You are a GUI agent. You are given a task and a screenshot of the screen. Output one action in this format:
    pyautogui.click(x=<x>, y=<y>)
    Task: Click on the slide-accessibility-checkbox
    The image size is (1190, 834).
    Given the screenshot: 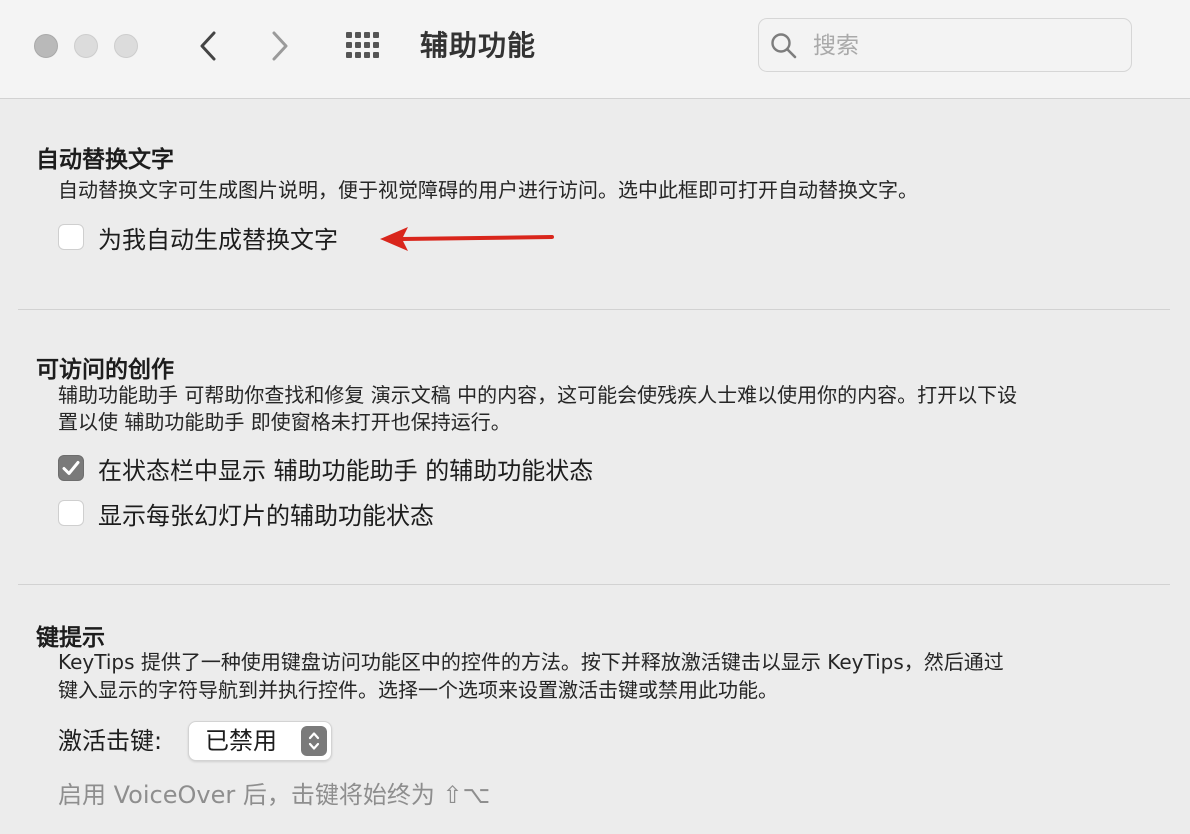 What is the action you would take?
    pyautogui.click(x=71, y=513)
    